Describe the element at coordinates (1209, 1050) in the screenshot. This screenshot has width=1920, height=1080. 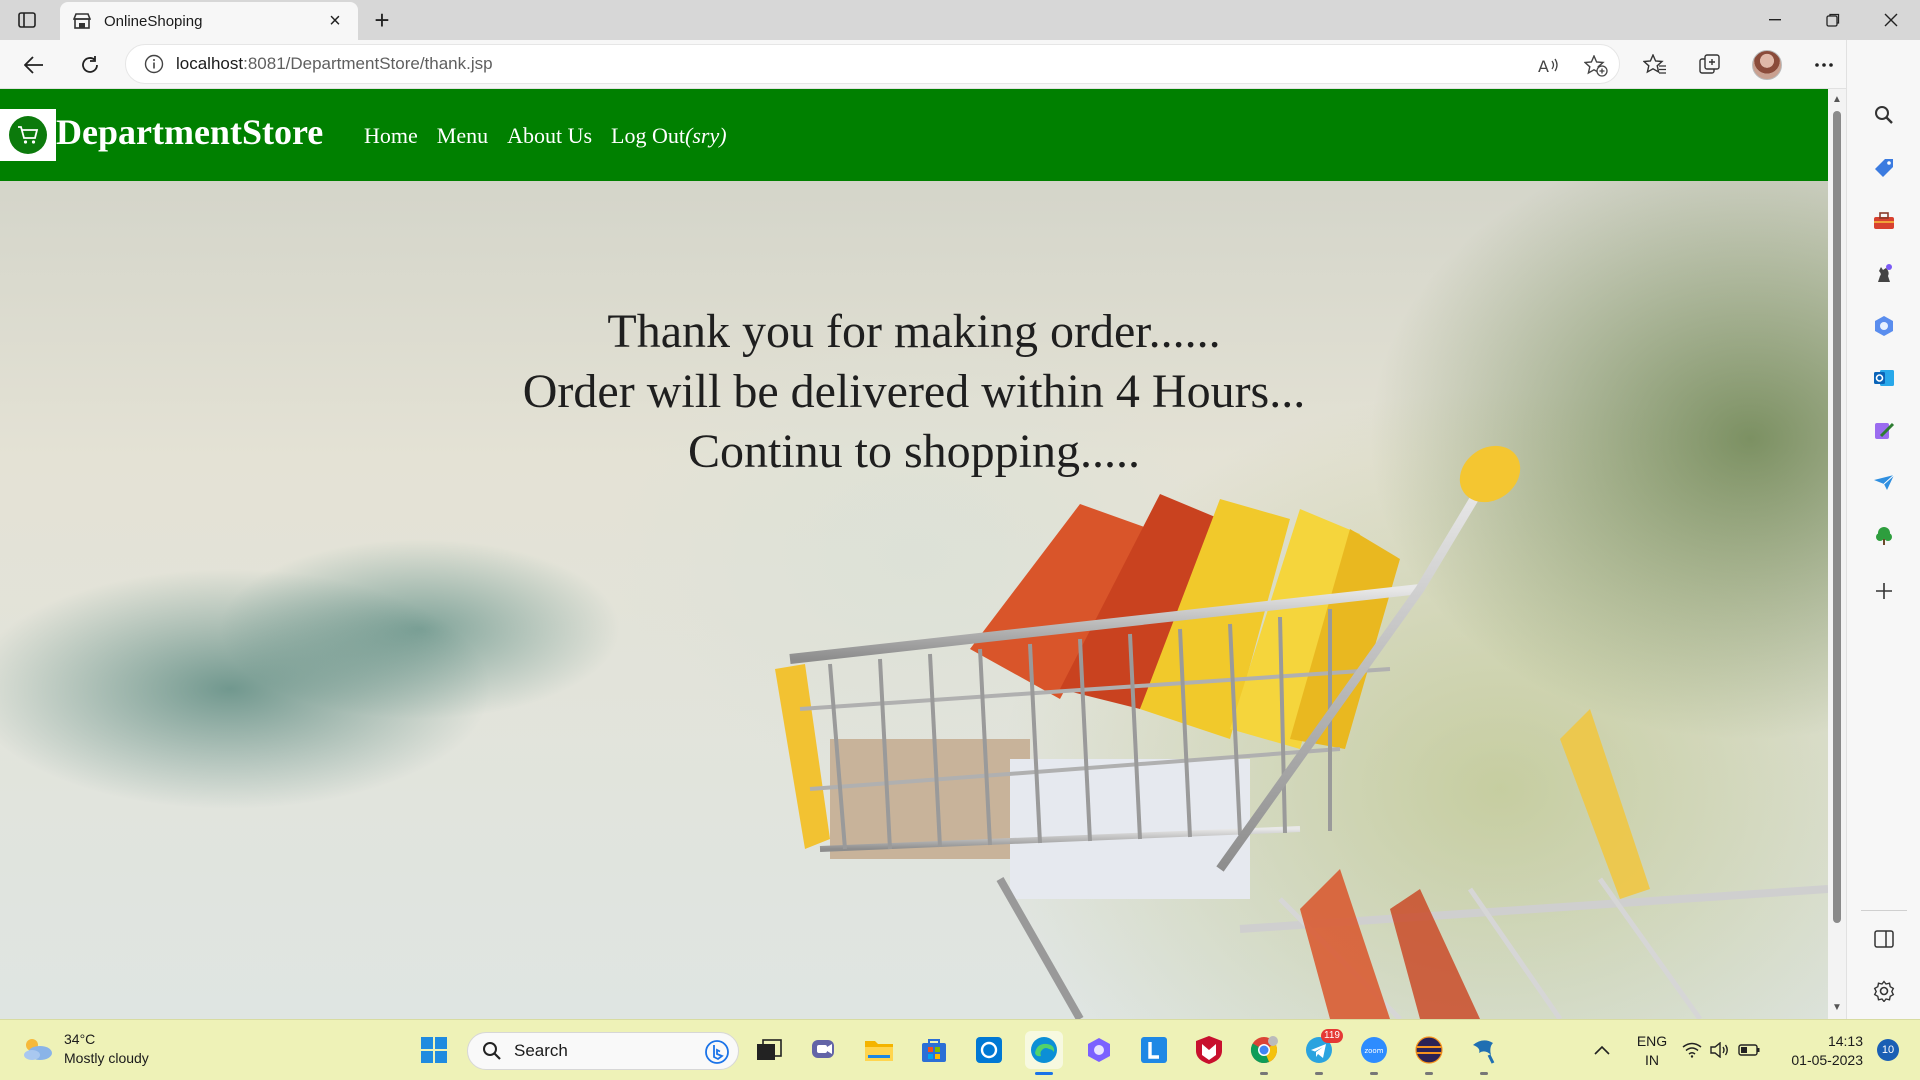
I see `mcafee-icon` at that location.